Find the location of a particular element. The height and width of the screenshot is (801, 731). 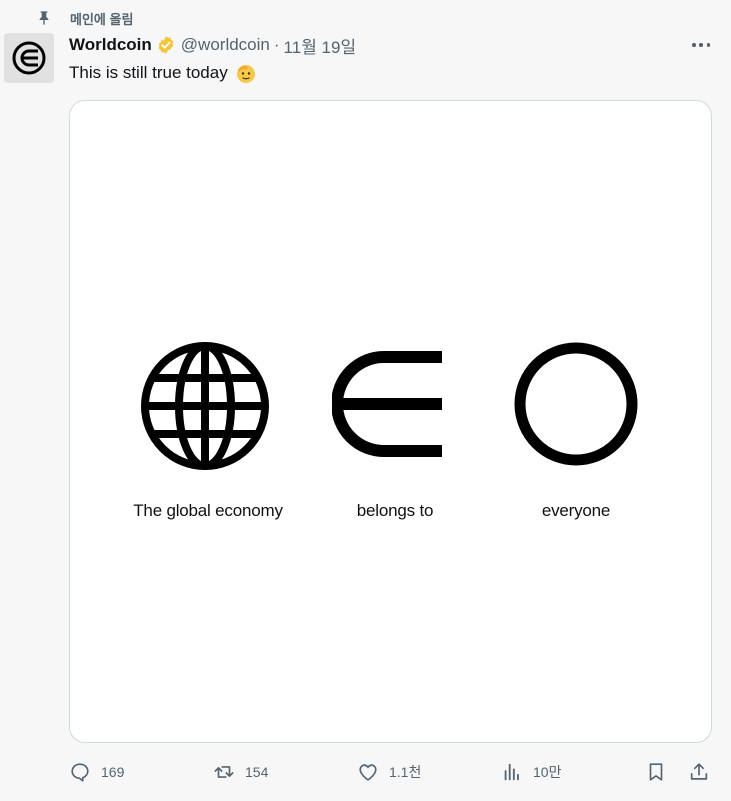

views-button: 10만 is located at coordinates (531, 772).